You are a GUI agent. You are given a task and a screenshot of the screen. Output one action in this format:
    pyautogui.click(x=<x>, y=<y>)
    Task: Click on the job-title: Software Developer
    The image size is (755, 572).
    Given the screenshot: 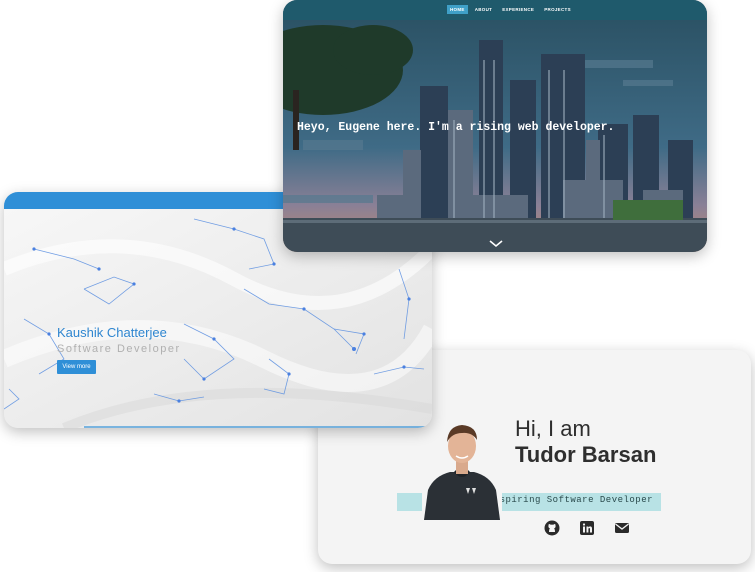 What is the action you would take?
    pyautogui.click(x=119, y=349)
    